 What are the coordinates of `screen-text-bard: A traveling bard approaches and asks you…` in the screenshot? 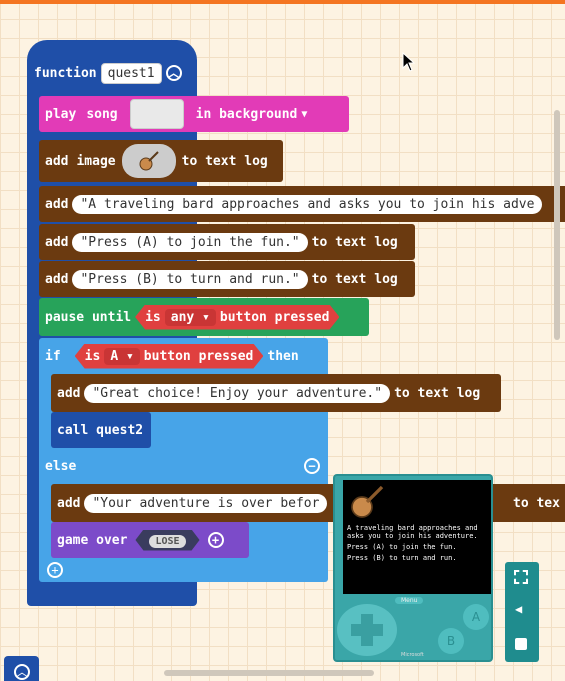 It's located at (412, 532).